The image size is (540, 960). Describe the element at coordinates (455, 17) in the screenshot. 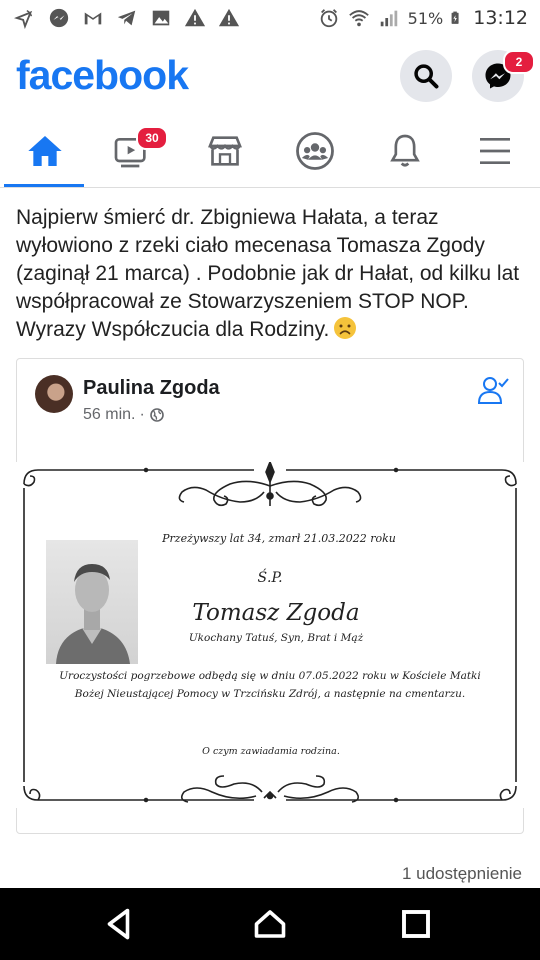

I see `battery-icon` at that location.